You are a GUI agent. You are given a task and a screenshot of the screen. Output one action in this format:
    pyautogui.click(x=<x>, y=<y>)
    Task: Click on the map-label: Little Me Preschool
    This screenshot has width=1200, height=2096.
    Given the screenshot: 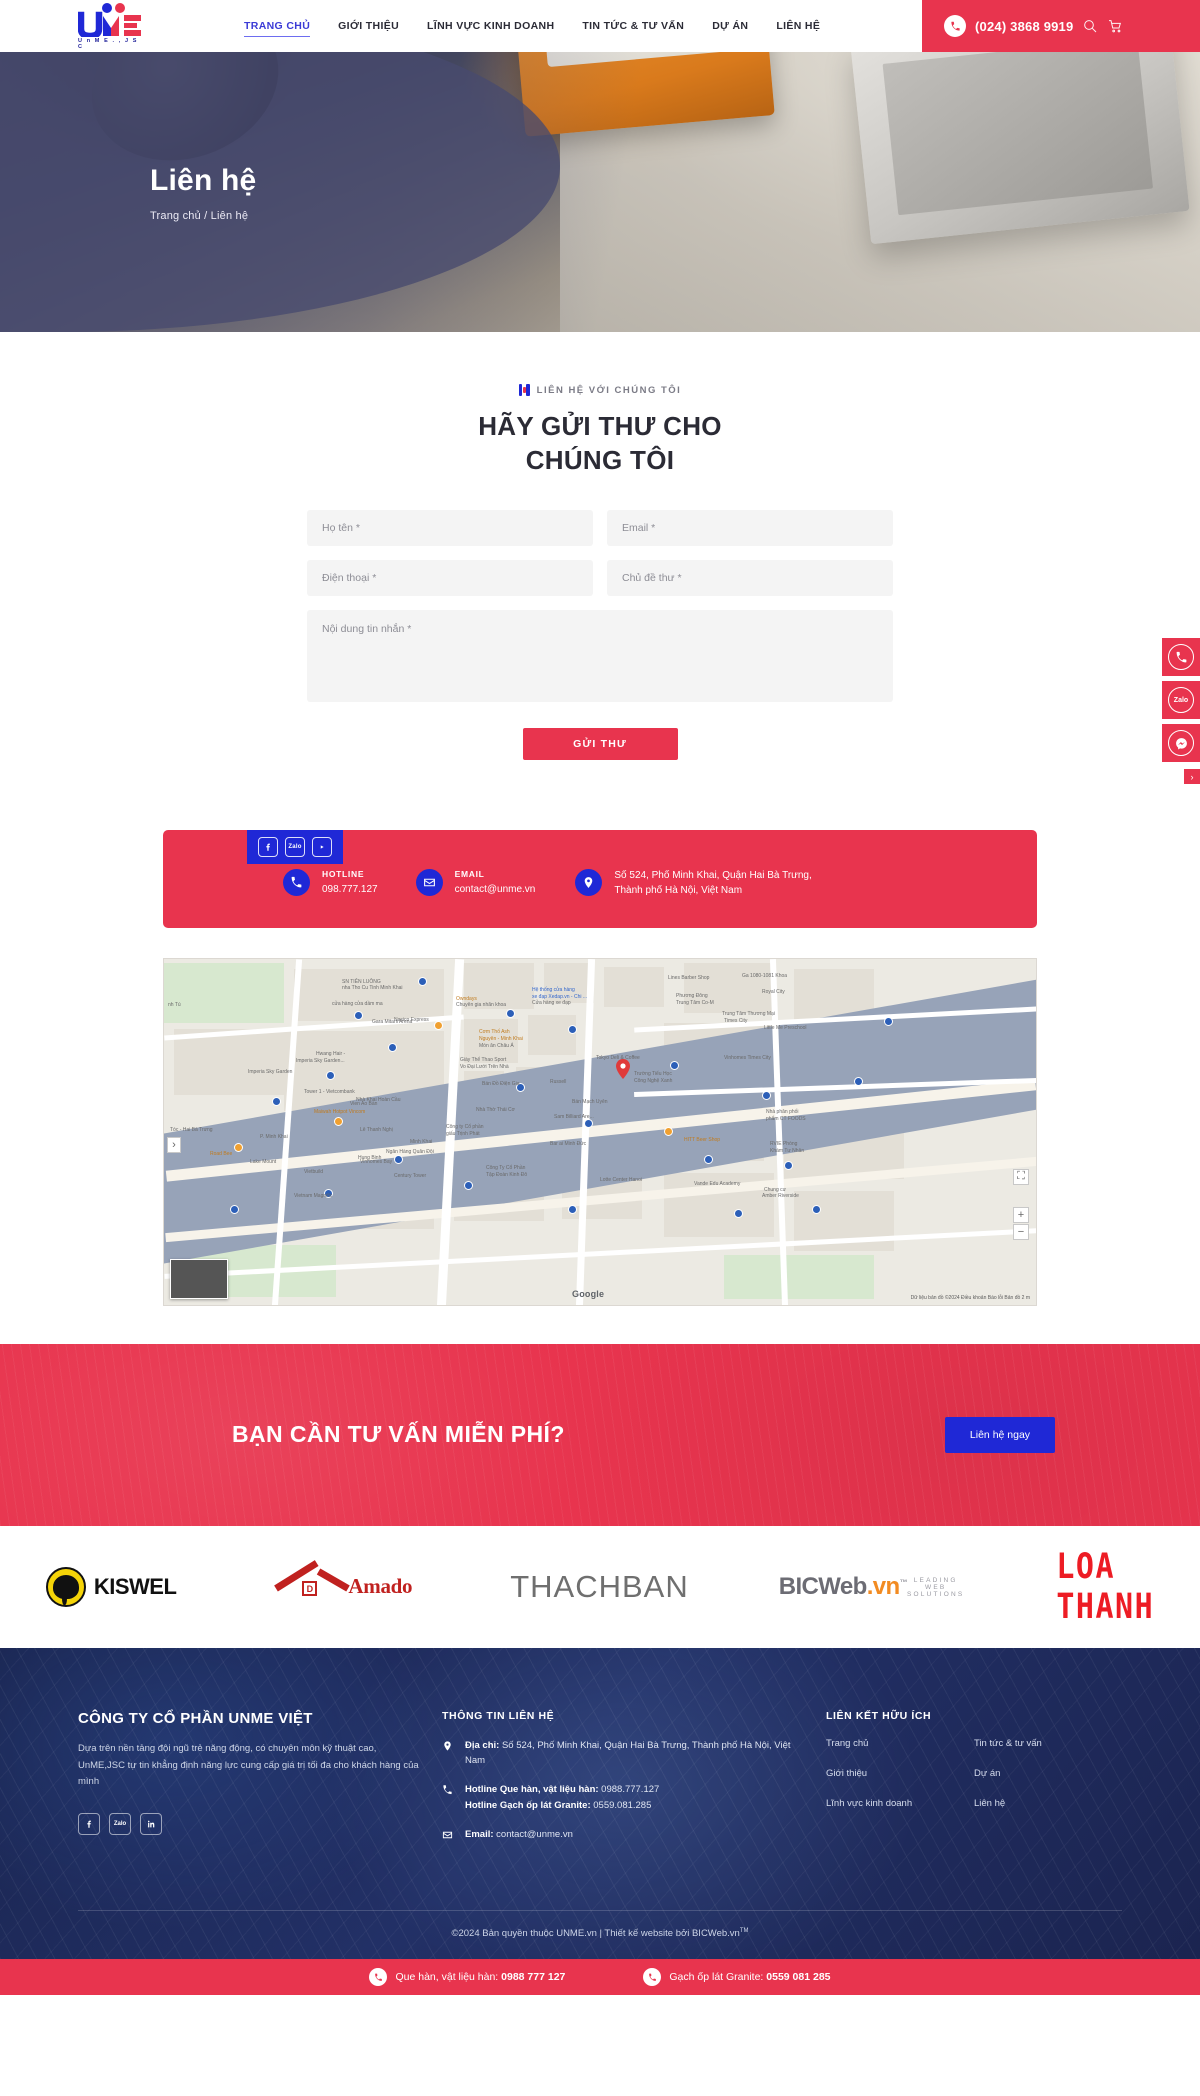 What is the action you would take?
    pyautogui.click(x=785, y=1027)
    